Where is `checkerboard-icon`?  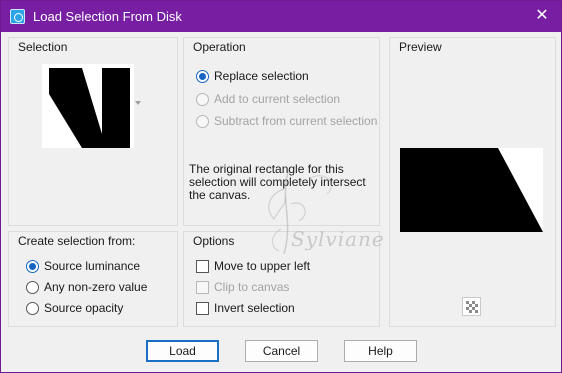 checkerboard-icon is located at coordinates (471, 306).